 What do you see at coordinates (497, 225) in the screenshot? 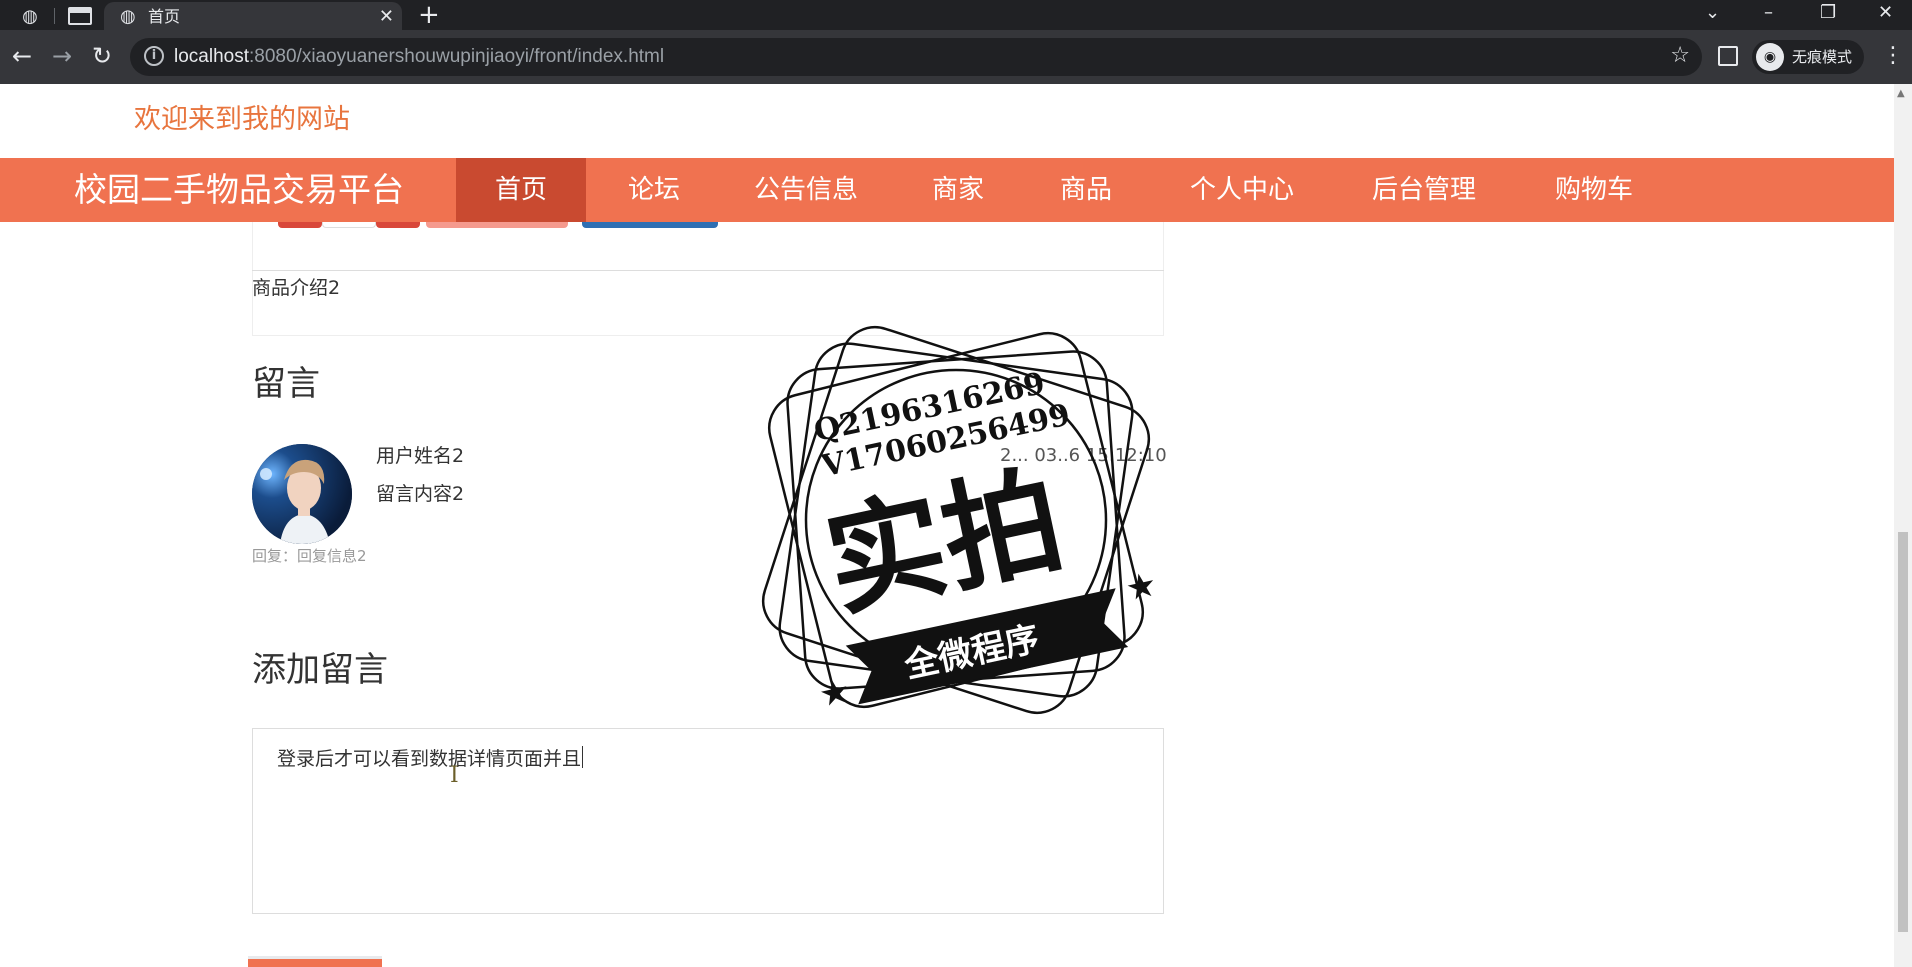
I see `add-to-cart-button` at bounding box center [497, 225].